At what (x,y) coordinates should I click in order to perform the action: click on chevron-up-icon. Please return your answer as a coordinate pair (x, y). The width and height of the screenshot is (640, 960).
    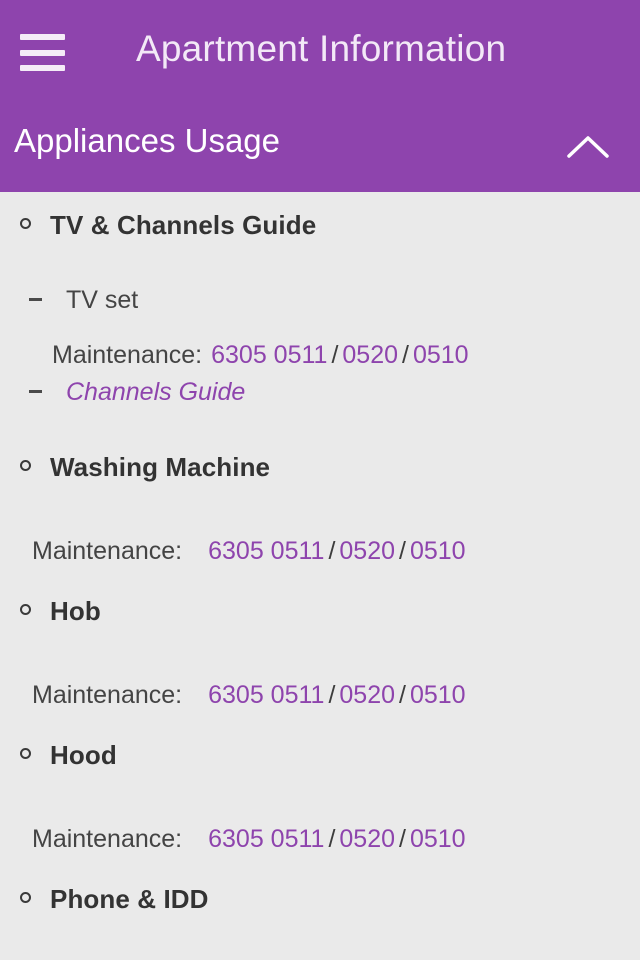
    Looking at the image, I should click on (588, 147).